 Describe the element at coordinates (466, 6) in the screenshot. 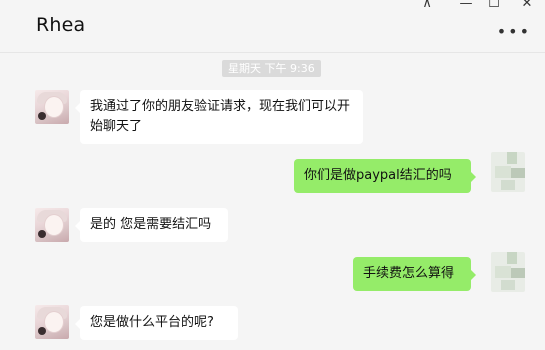

I see `minimize-icon: —` at that location.